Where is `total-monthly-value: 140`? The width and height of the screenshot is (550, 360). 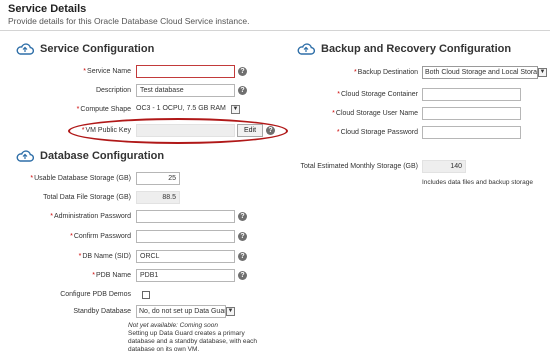 total-monthly-value: 140 is located at coordinates (444, 166).